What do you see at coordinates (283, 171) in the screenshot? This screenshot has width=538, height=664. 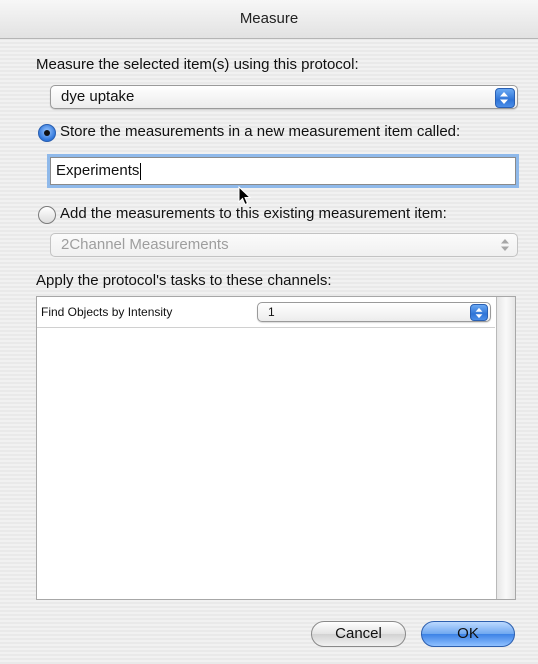 I see `new-measurement-name-field: Experiments` at bounding box center [283, 171].